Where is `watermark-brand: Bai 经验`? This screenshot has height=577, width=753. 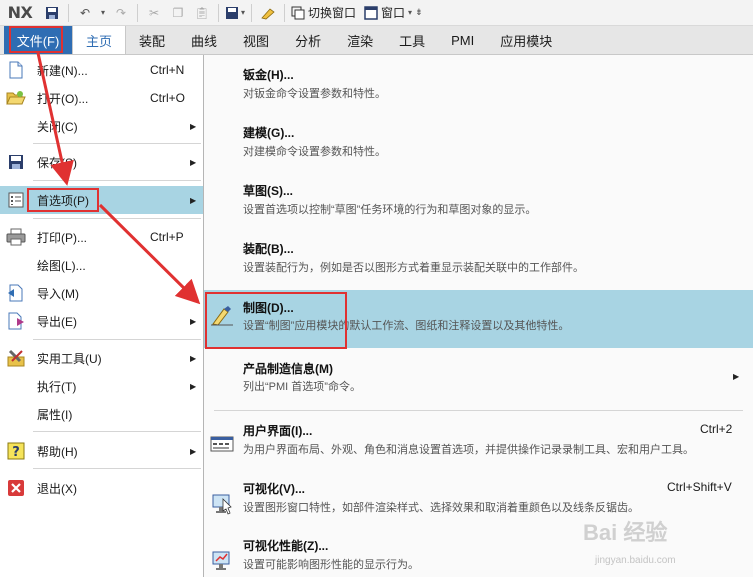 watermark-brand: Bai 经验 is located at coordinates (625, 532).